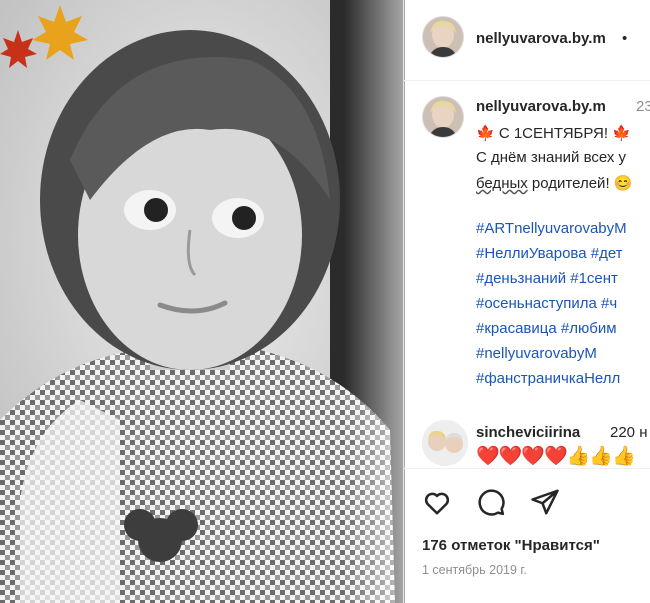 The image size is (650, 603). What do you see at coordinates (545, 502) in the screenshot?
I see `share-icon` at bounding box center [545, 502].